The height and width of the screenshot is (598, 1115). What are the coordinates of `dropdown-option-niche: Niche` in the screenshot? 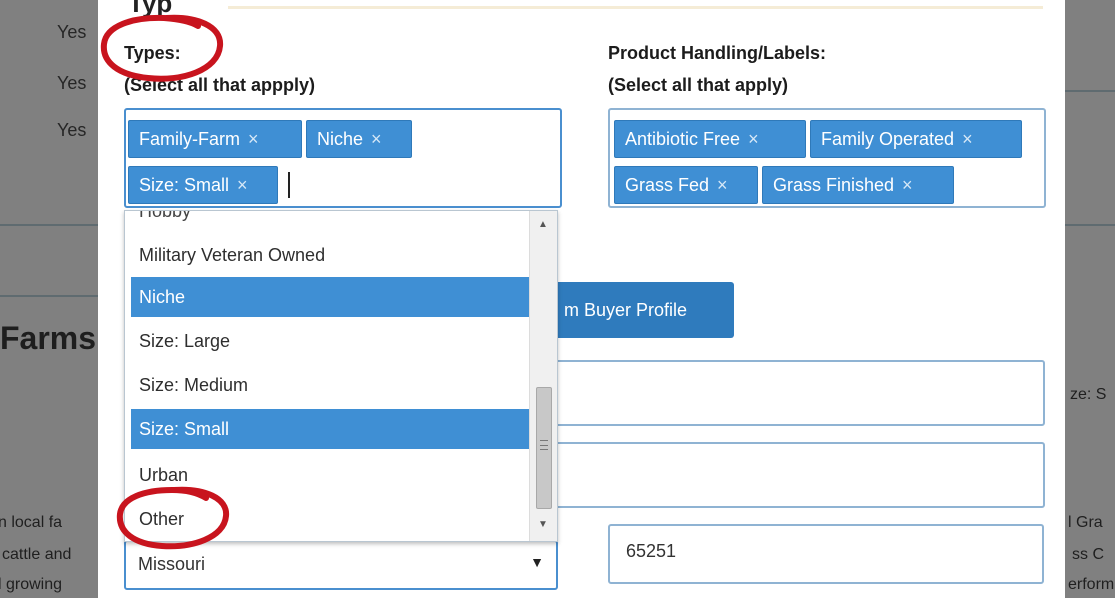 It's located at (330, 297).